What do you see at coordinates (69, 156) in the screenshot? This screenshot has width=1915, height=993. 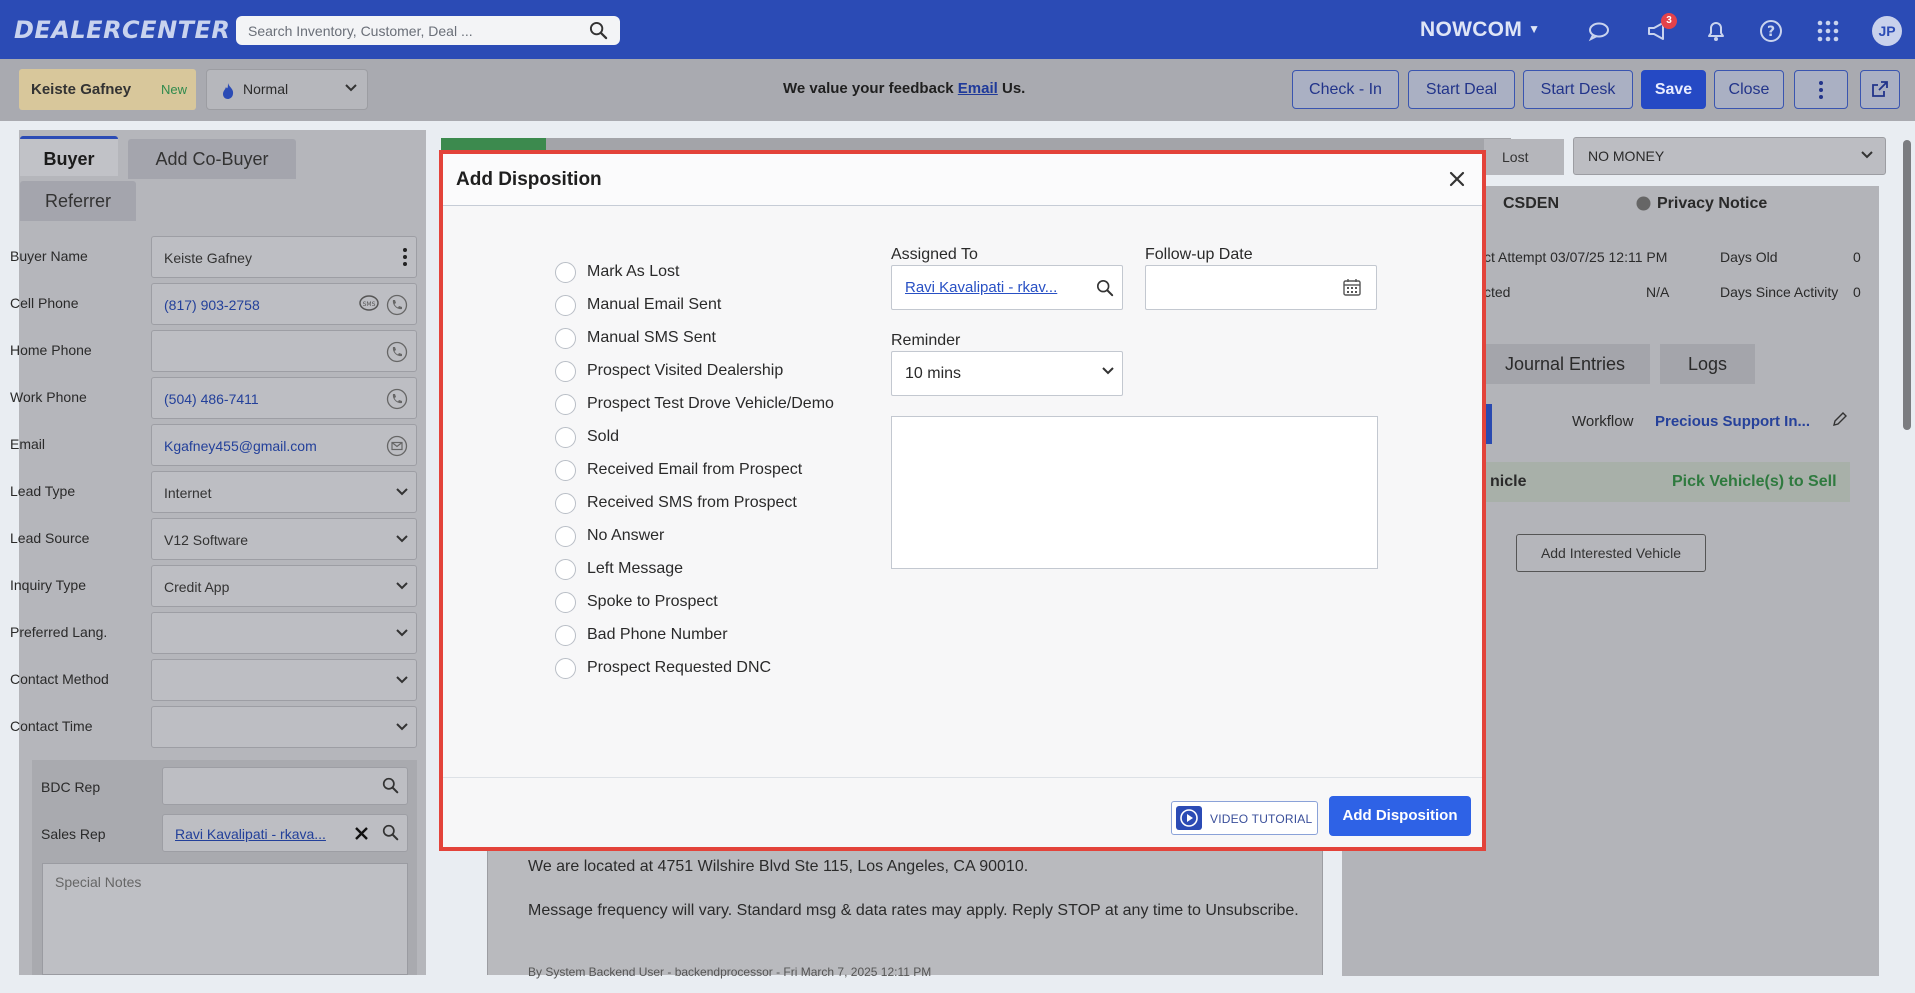 I see `tab-buyer: Buyer` at bounding box center [69, 156].